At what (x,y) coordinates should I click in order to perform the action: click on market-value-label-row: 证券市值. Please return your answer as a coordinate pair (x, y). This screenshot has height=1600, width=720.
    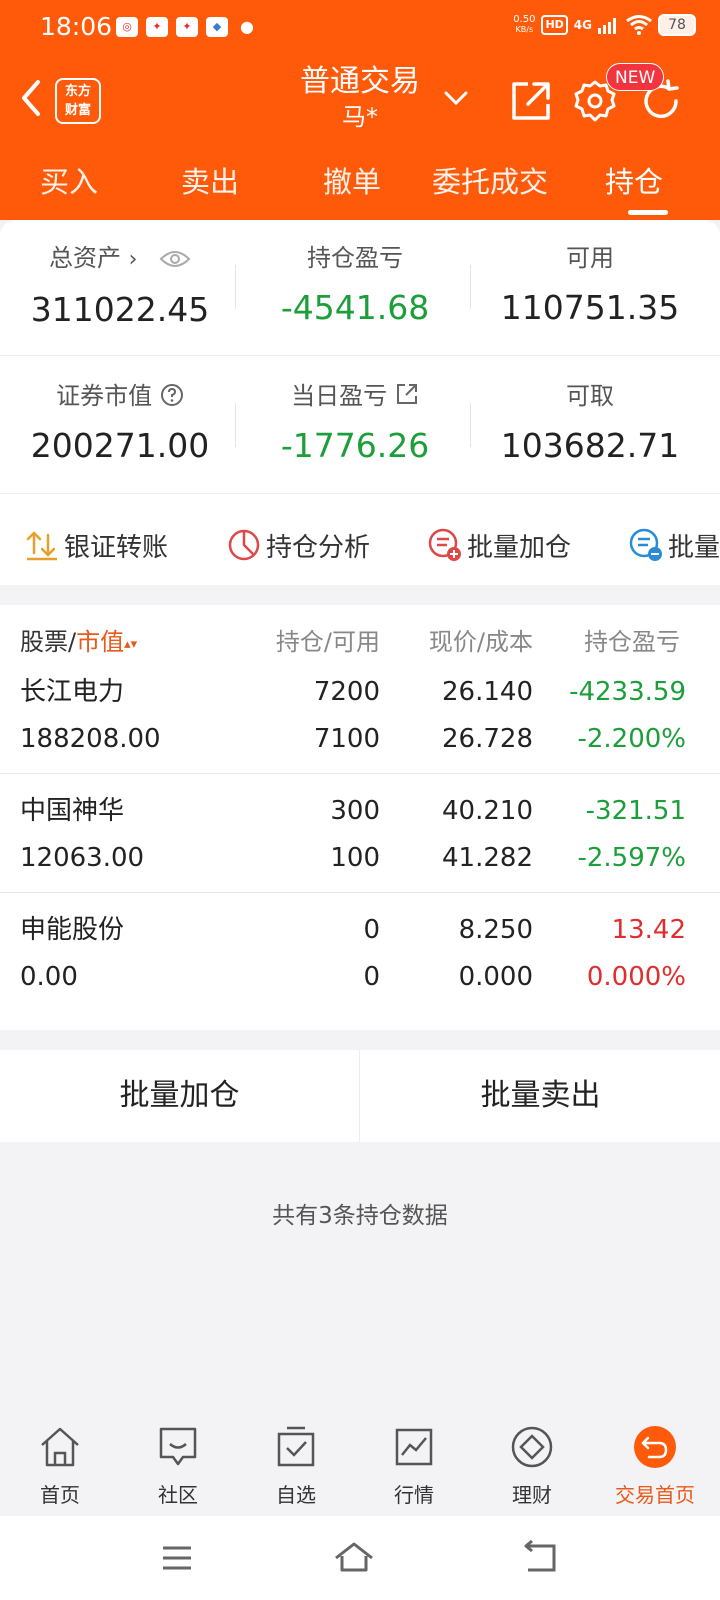
    Looking at the image, I should click on (120, 396).